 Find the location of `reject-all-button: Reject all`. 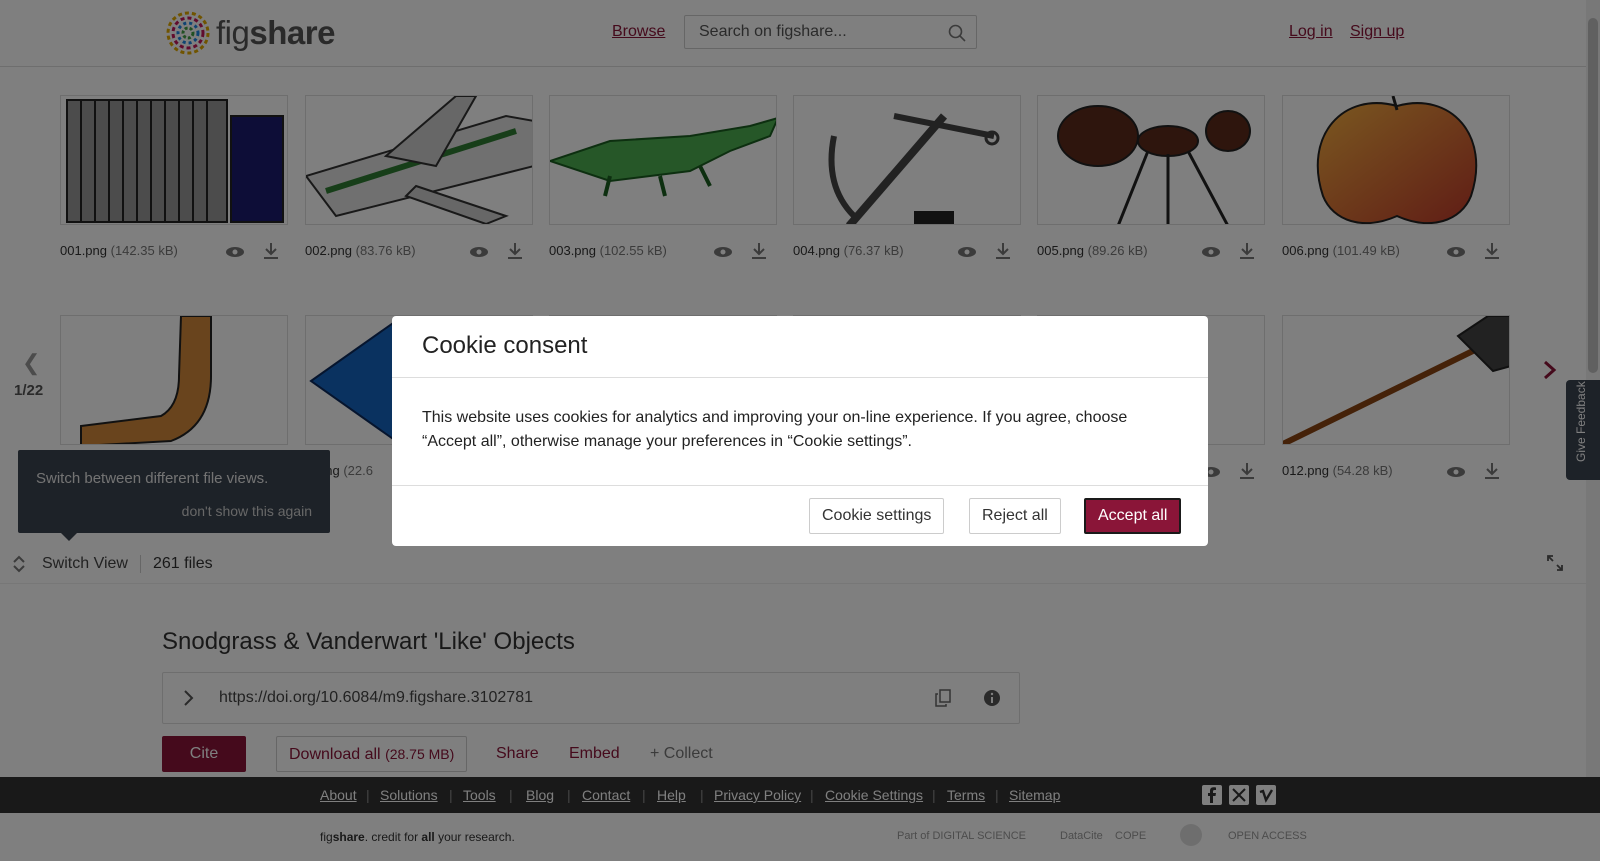

reject-all-button: Reject all is located at coordinates (1015, 516).